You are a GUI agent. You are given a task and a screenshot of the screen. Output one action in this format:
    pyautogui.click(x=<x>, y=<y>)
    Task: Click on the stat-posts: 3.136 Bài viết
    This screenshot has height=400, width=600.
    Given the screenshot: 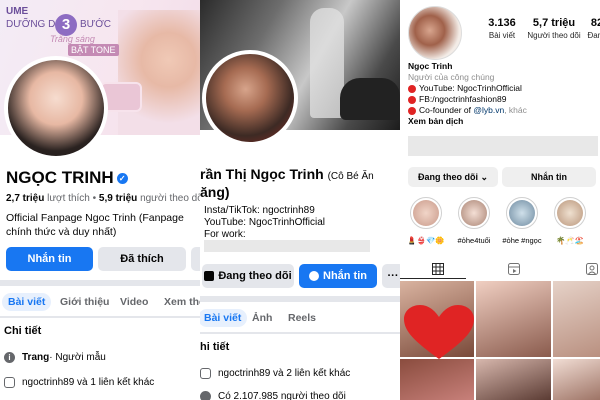 What is the action you would take?
    pyautogui.click(x=502, y=28)
    